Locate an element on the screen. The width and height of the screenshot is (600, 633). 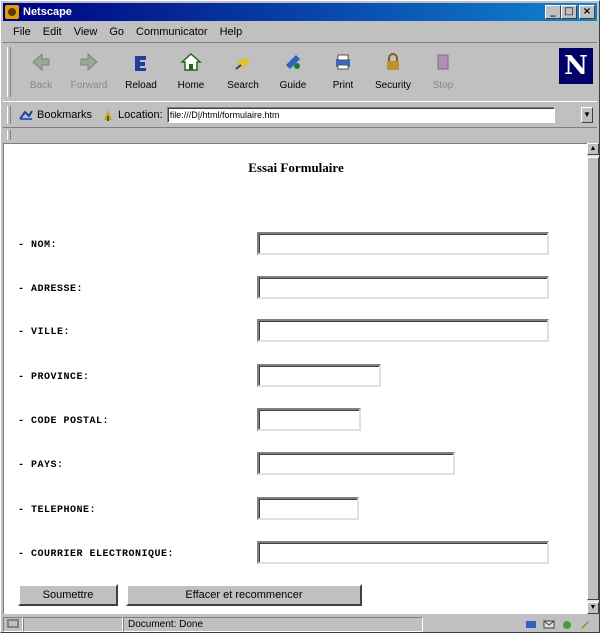
menu-edit: Edit is located at coordinates (52, 32).